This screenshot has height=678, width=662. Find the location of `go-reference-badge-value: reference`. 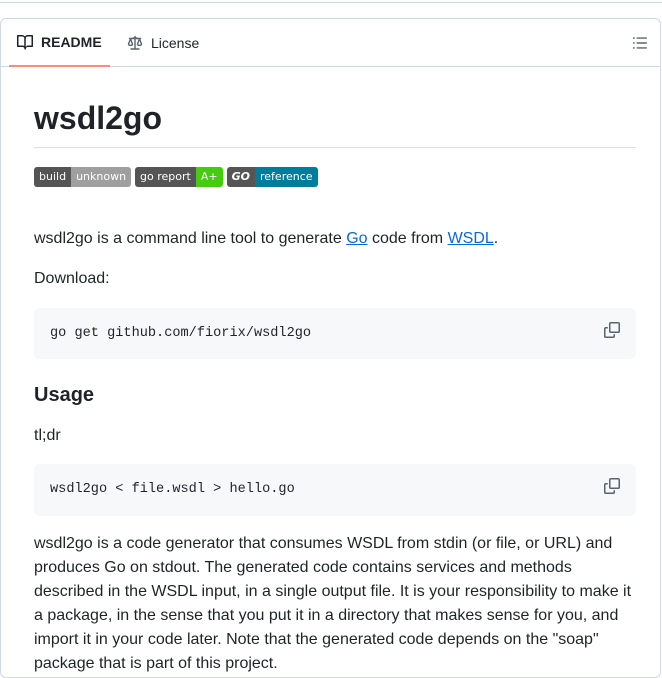

go-reference-badge-value: reference is located at coordinates (286, 177).